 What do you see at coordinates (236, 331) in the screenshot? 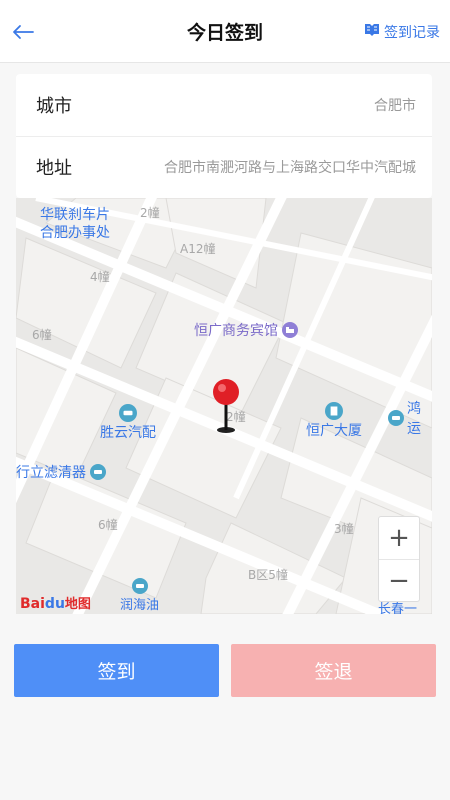
I see `poi-label: 恒广商务宾馆` at bounding box center [236, 331].